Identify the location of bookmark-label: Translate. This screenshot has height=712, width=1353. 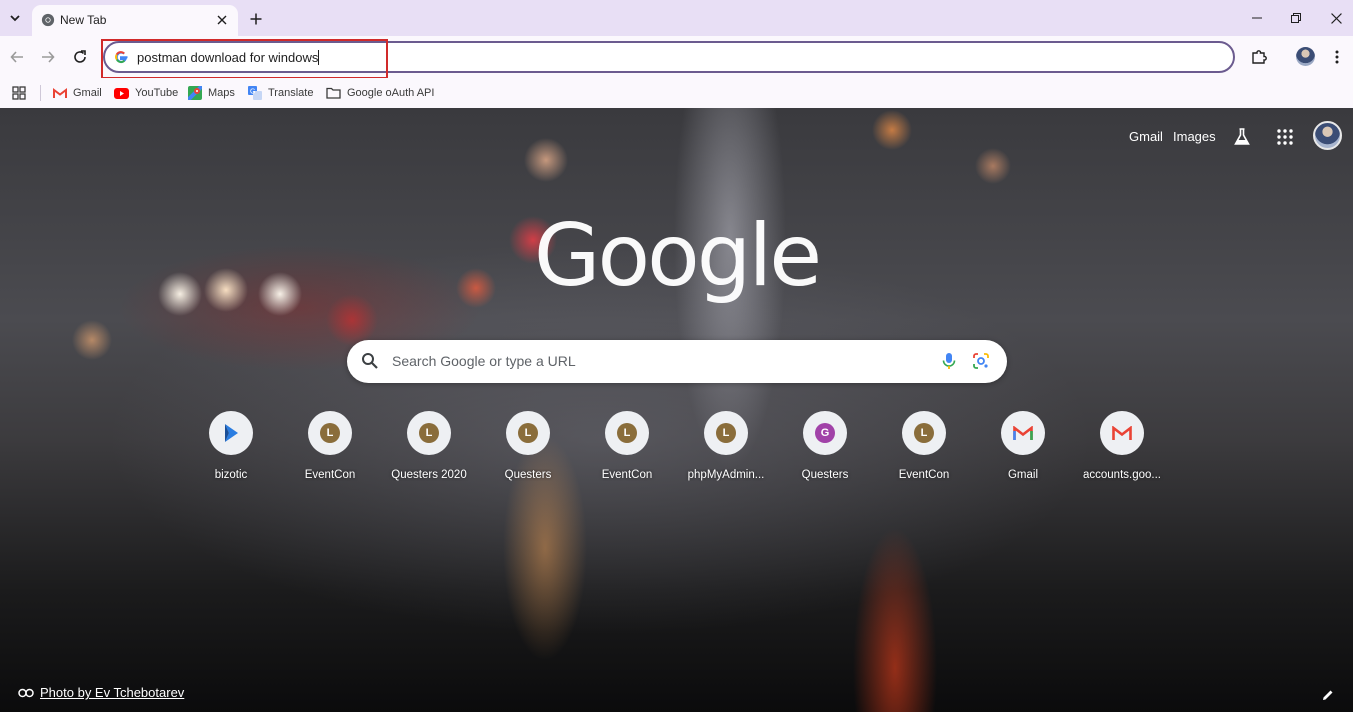
(291, 93).